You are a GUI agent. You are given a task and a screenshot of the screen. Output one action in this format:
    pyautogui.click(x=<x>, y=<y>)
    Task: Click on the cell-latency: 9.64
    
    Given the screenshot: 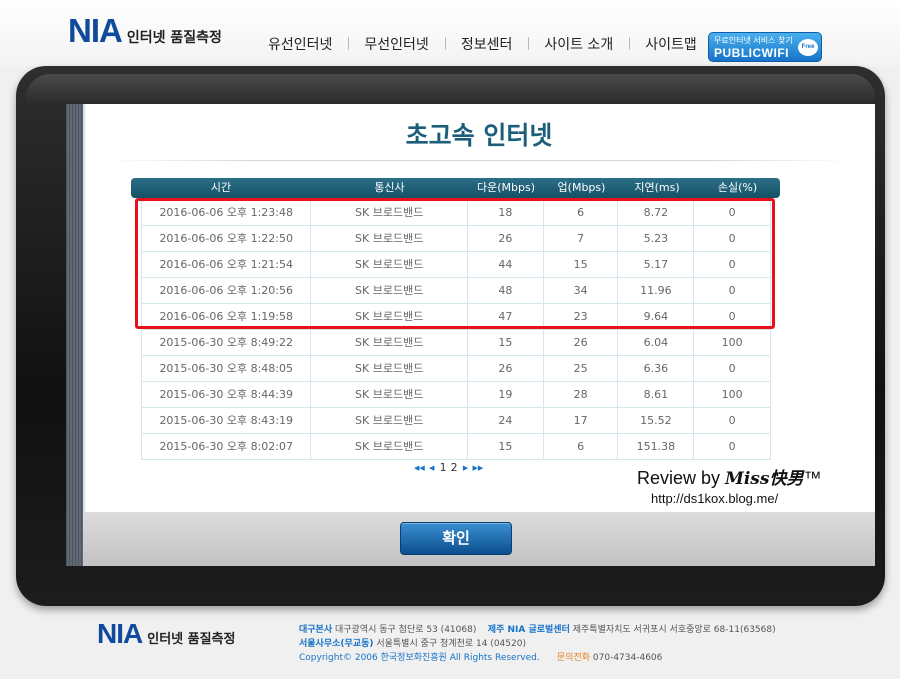 What is the action you would take?
    pyautogui.click(x=656, y=316)
    